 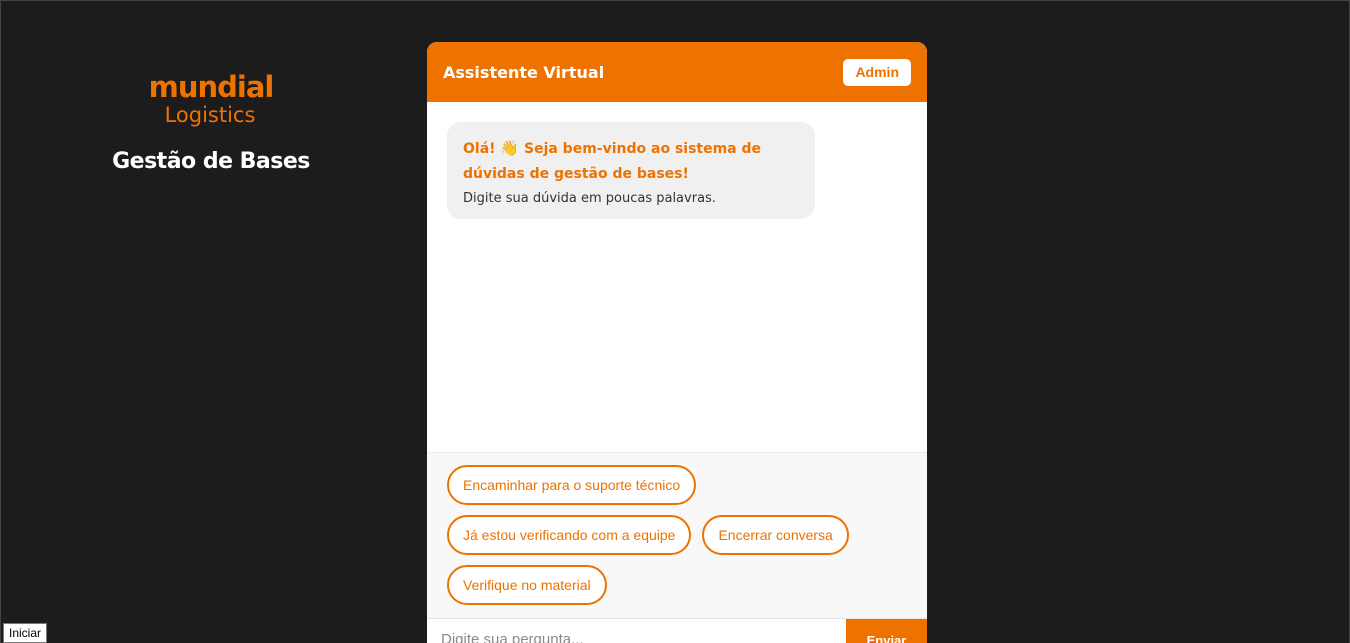 What do you see at coordinates (677, 585) in the screenshot?
I see `quick-reply-row: Verifique no material` at bounding box center [677, 585].